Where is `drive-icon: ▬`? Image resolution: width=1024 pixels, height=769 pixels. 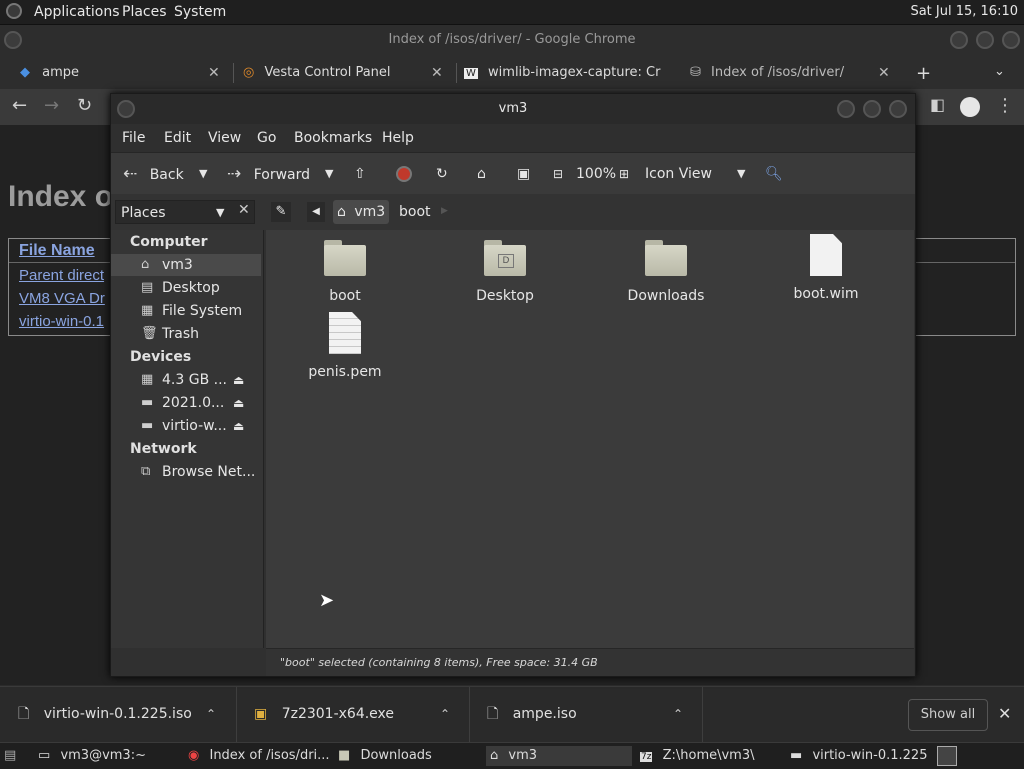 drive-icon: ▬ is located at coordinates (147, 402).